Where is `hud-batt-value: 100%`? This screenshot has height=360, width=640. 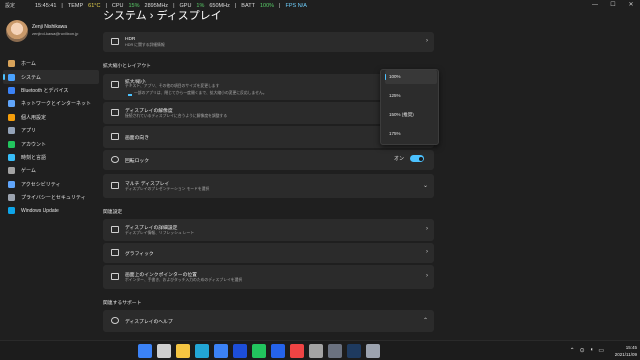 hud-batt-value: 100% is located at coordinates (267, 5).